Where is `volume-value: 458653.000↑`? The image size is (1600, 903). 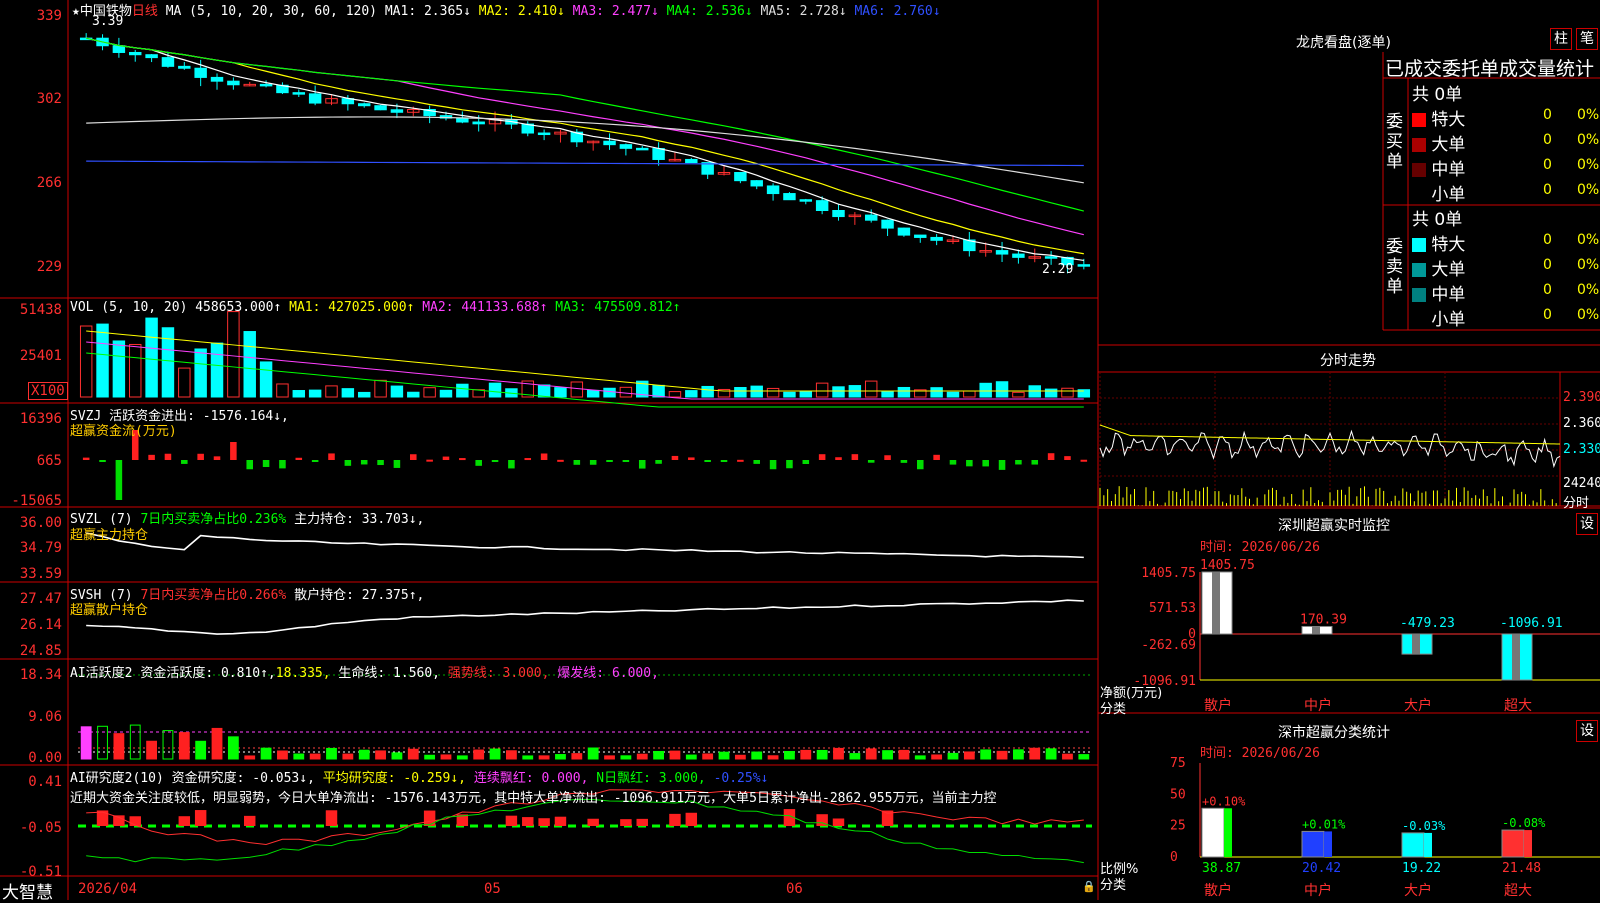
volume-value: 458653.000↑ is located at coordinates (238, 307).